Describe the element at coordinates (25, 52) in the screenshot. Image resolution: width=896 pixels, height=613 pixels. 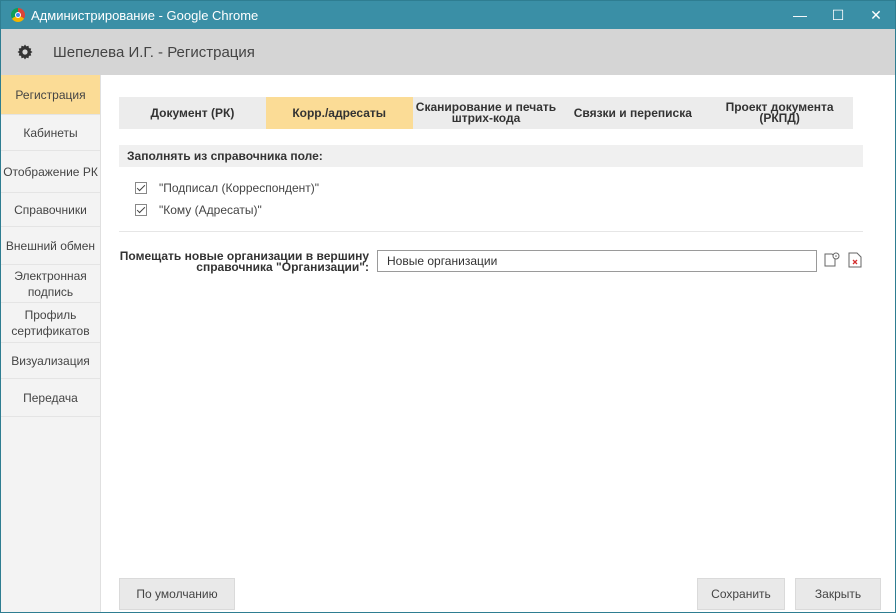
I see `gear-icon` at that location.